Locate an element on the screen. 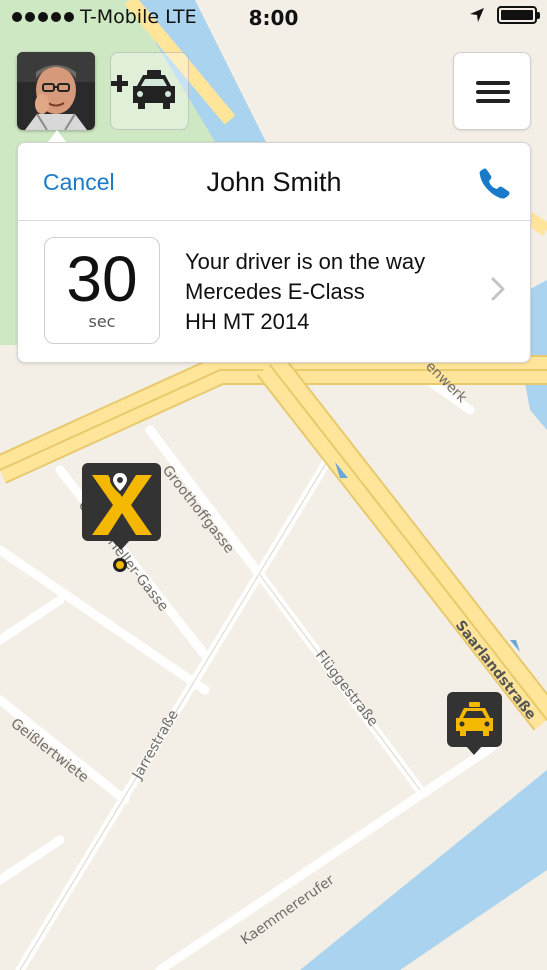  driver-name: John Smith is located at coordinates (274, 182).